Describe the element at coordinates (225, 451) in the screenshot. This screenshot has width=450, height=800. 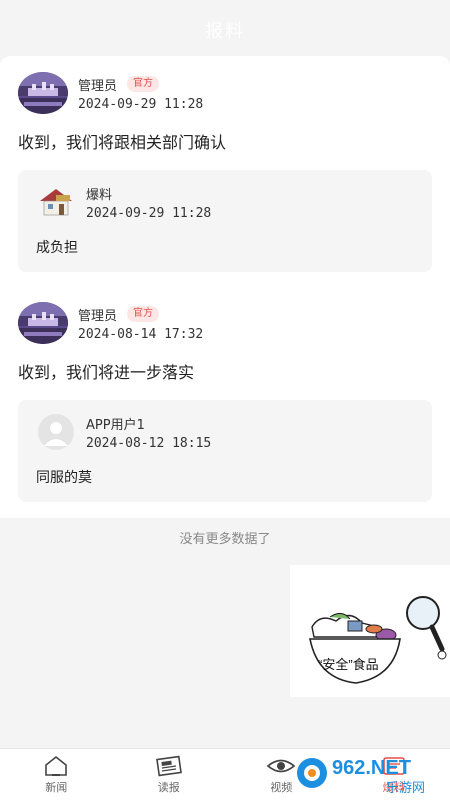
I see `quoted-report: APP用户1 2024-08-12 18:15 同服的莫` at that location.